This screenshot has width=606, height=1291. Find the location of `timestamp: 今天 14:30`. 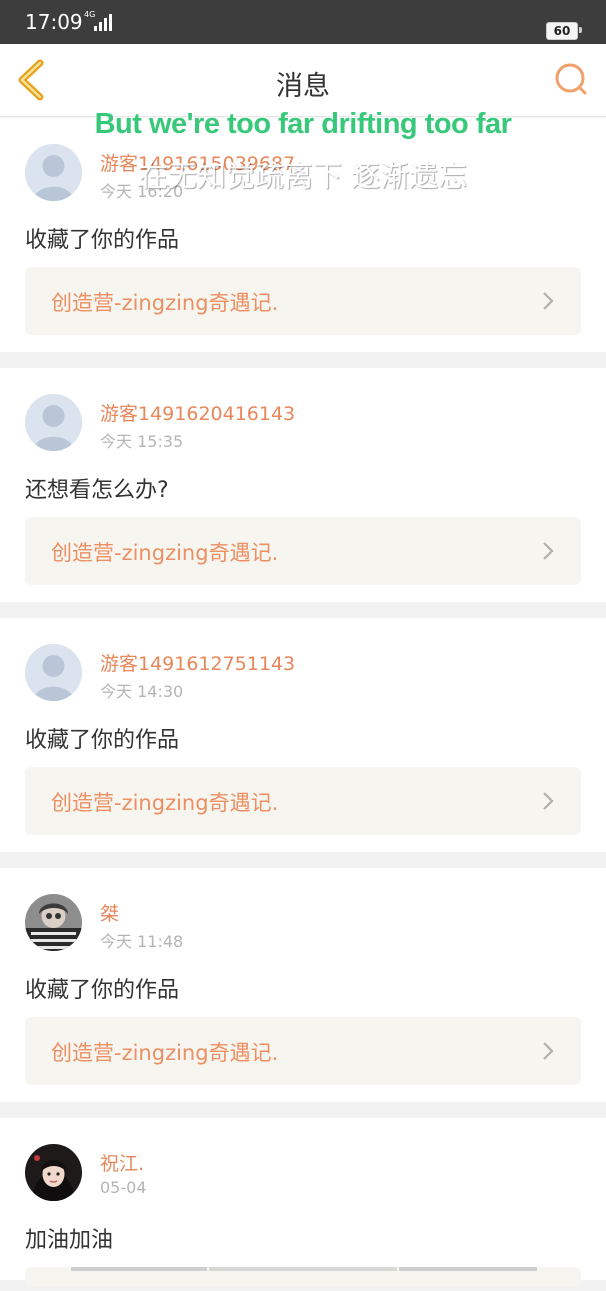

timestamp: 今天 14:30 is located at coordinates (142, 691).